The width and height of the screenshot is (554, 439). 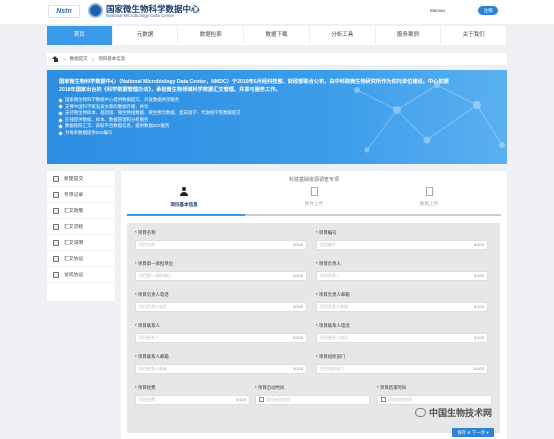 I want to click on sidebar-item-label: 汇交流程, so click(x=74, y=227).